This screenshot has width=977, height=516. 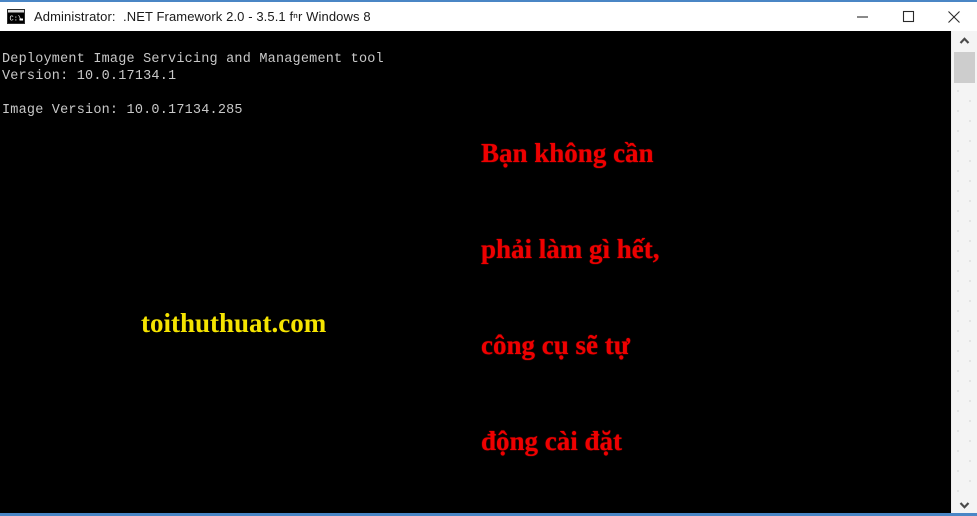 I want to click on maximize-button, so click(x=908, y=16).